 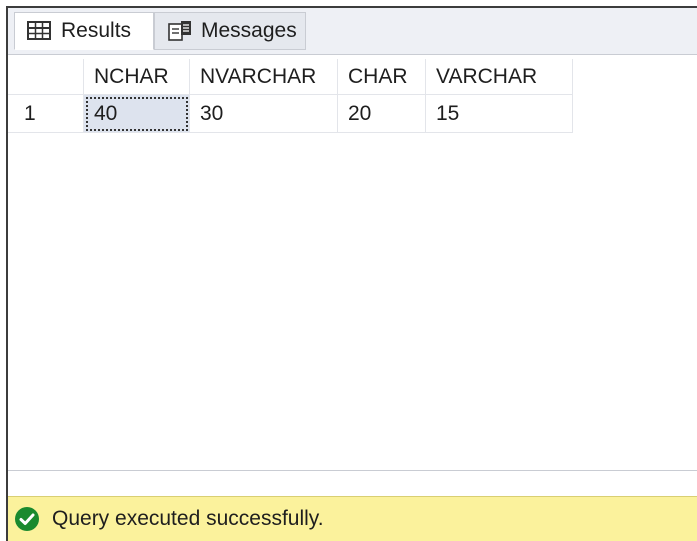 What do you see at coordinates (46, 77) in the screenshot?
I see `column-header-rownum` at bounding box center [46, 77].